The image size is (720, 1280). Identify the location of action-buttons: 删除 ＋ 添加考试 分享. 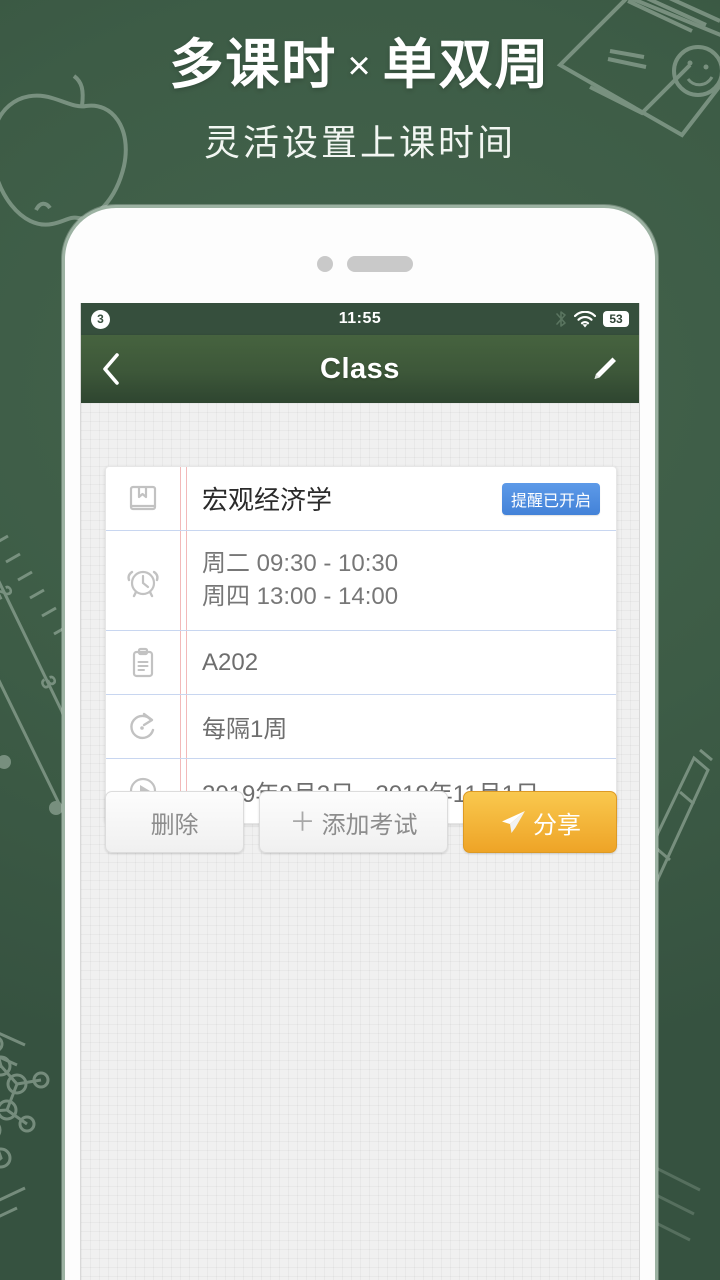
(361, 822).